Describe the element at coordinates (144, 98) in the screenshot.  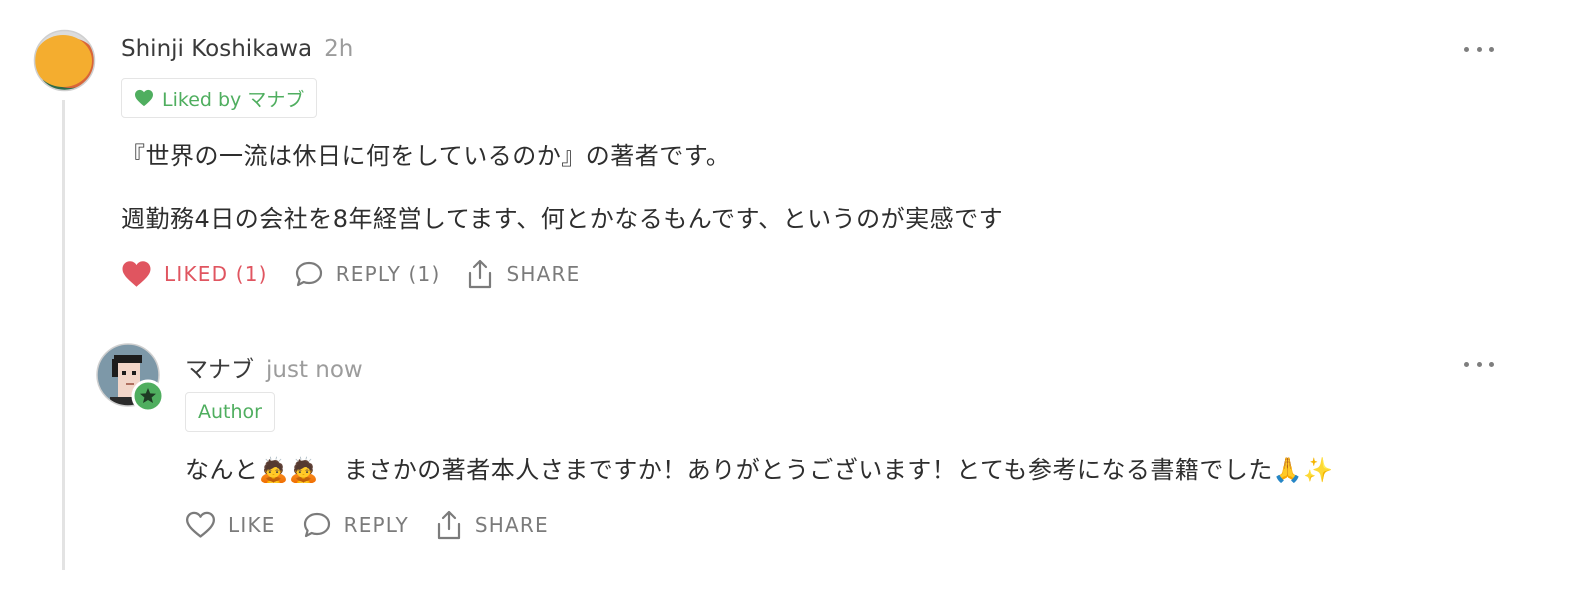
I see `heart-icon` at that location.